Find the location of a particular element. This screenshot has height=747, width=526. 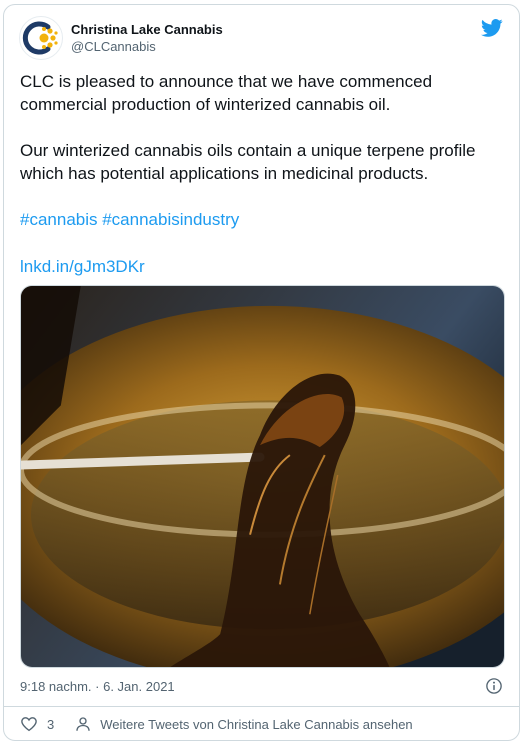

logo-icon is located at coordinates (40, 38).